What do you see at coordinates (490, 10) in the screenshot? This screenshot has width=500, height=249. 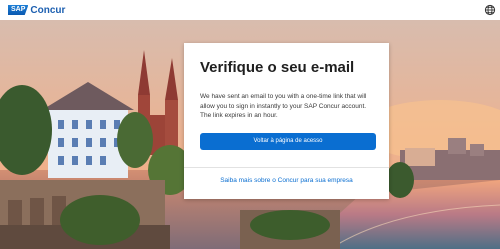 I see `globe-icon` at bounding box center [490, 10].